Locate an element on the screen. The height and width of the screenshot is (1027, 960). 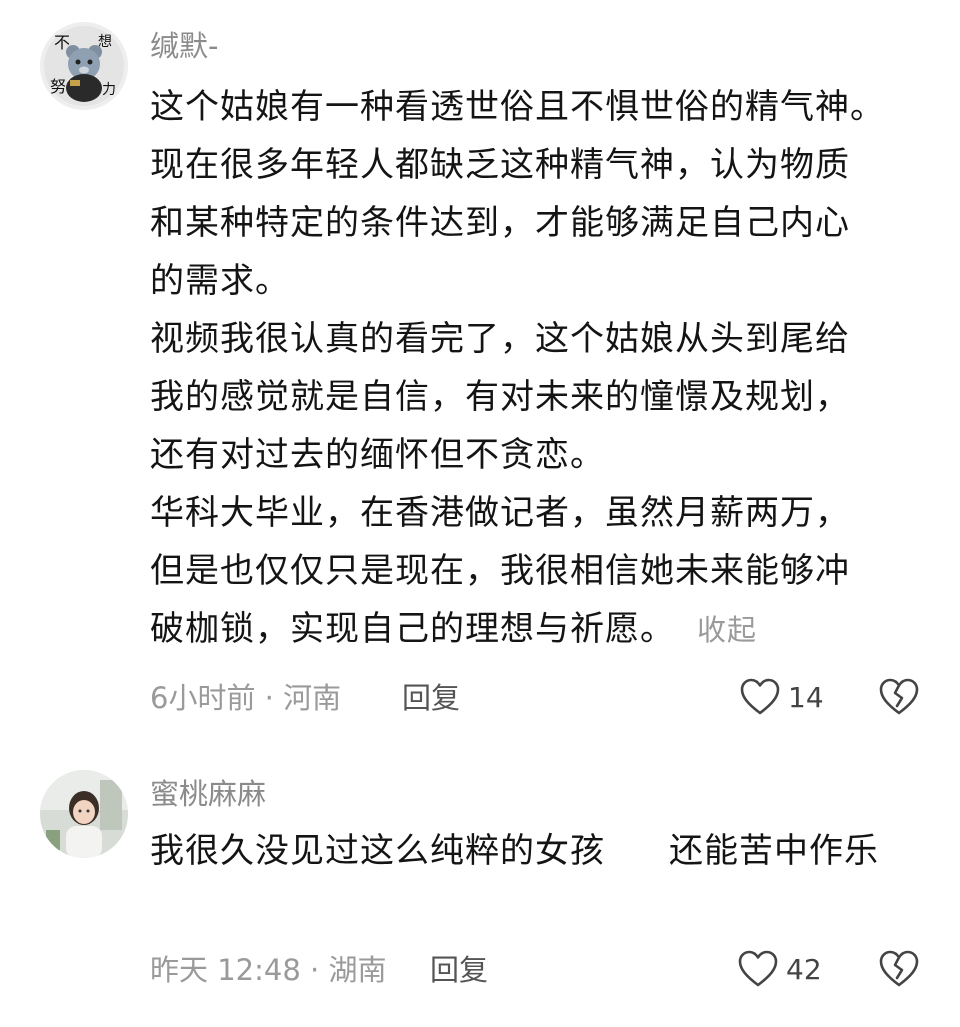
comment-line: 的需求。 is located at coordinates (220, 281).